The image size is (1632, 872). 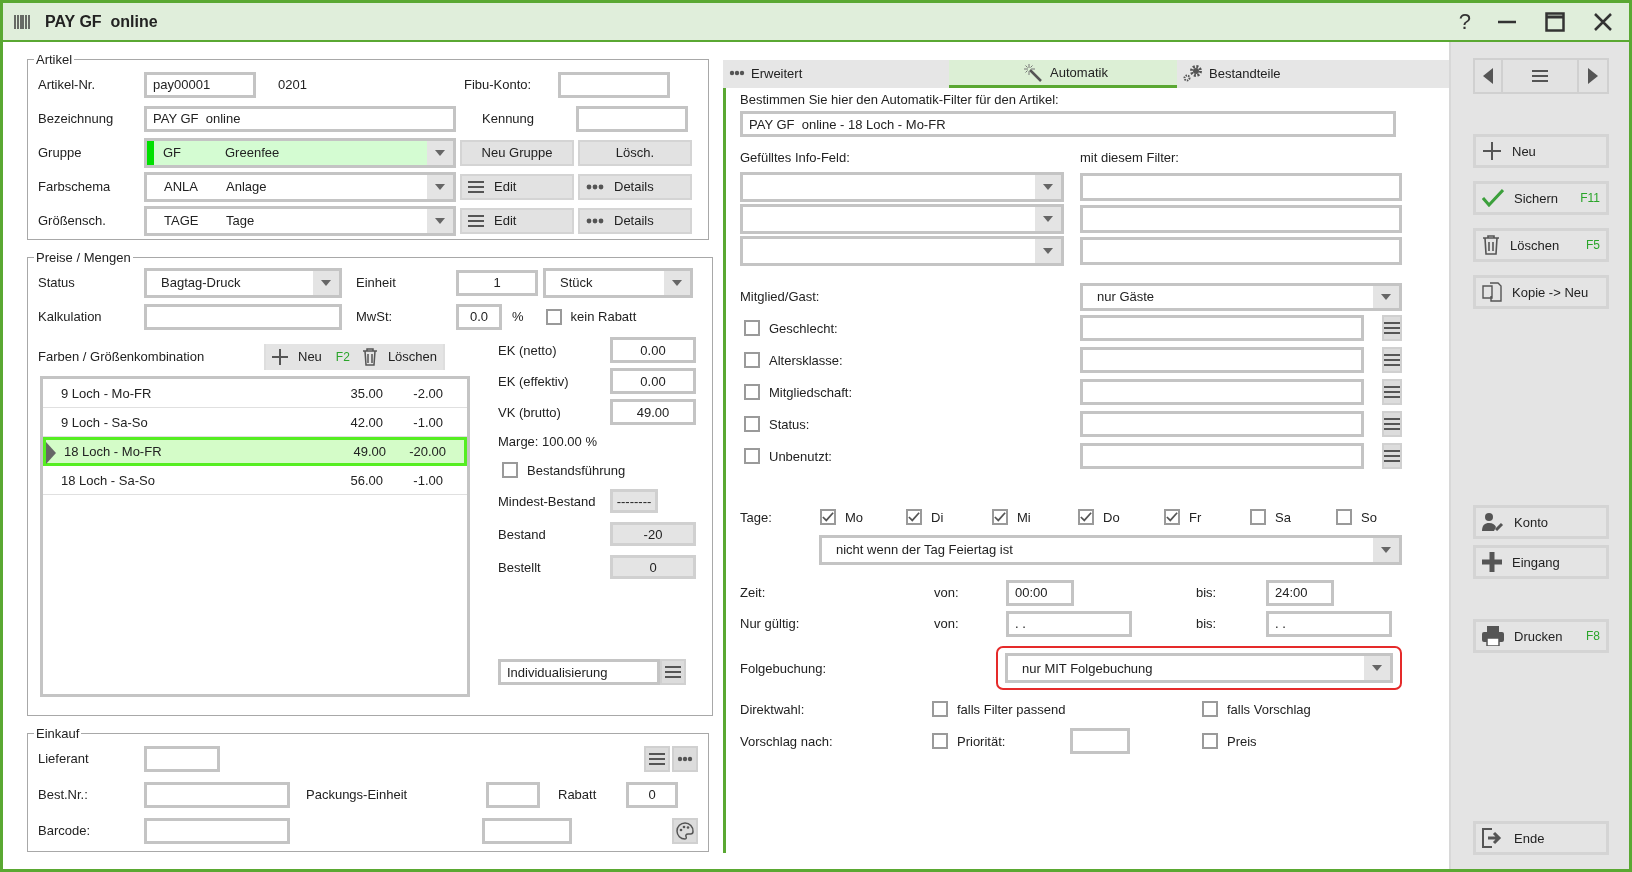 I want to click on tab: Erweitert, so click(x=836, y=74).